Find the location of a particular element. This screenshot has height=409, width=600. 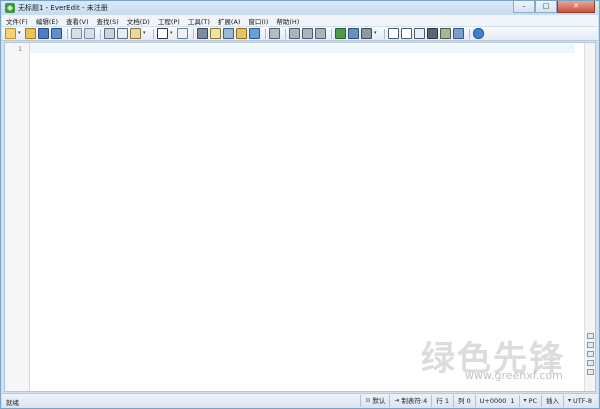

menu-document: 文档(D) is located at coordinates (138, 21).